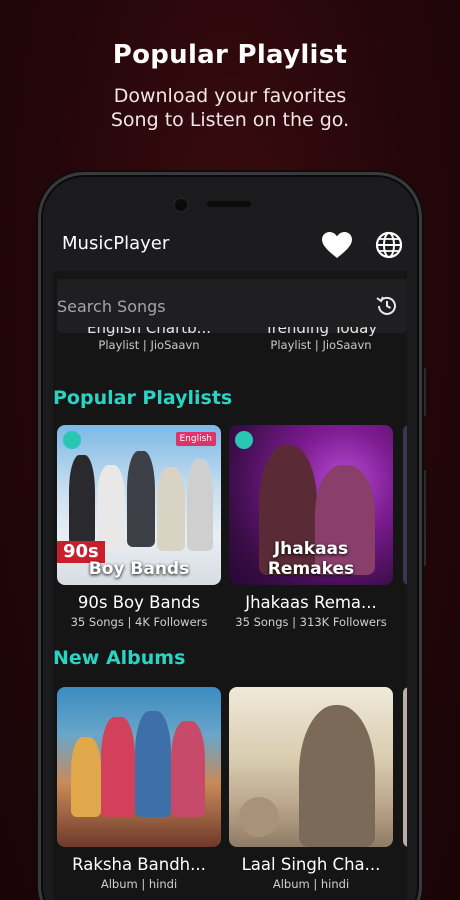 The image size is (460, 900). What do you see at coordinates (143, 398) in the screenshot?
I see `popular-playlists-heading: Popular Playlists` at bounding box center [143, 398].